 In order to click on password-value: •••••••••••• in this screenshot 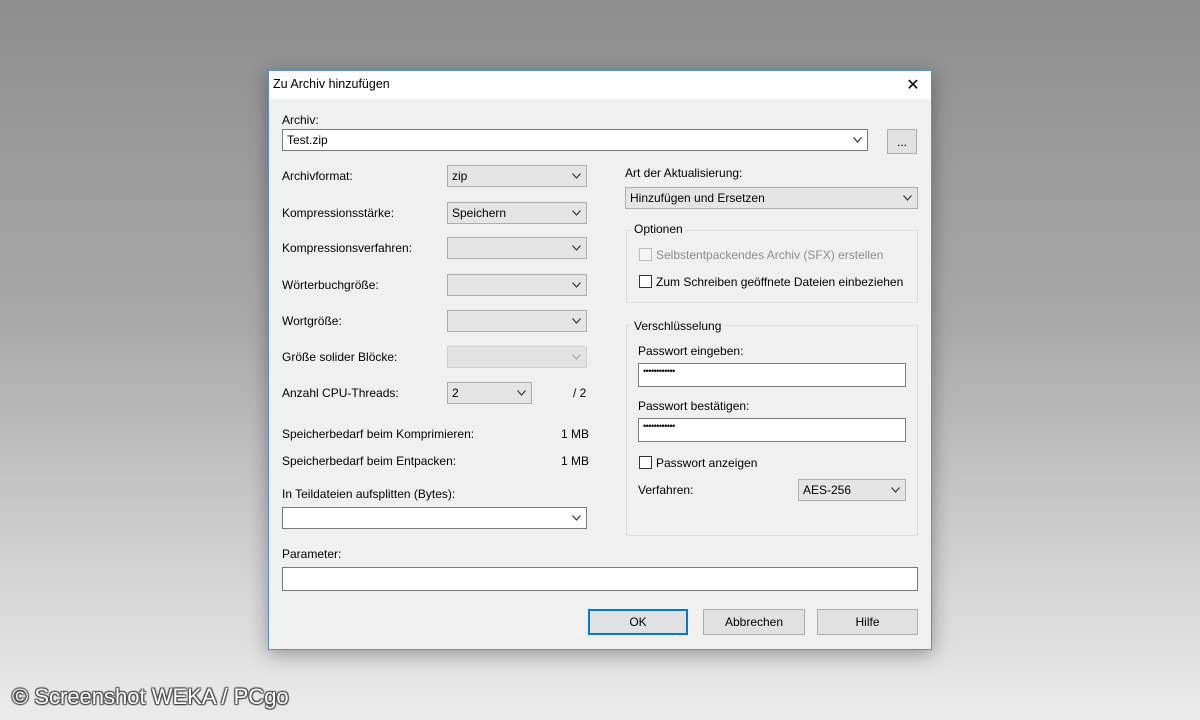, I will do `click(659, 371)`.